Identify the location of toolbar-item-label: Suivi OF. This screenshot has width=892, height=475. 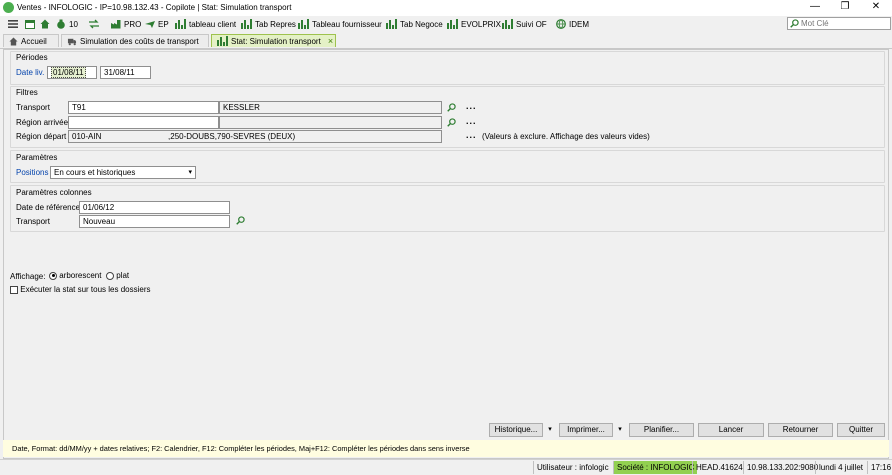
(531, 24).